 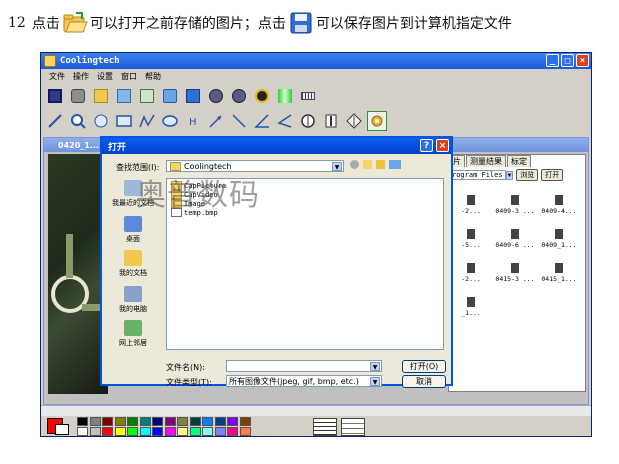 What do you see at coordinates (55, 96) in the screenshot?
I see `stop-icon` at bounding box center [55, 96].